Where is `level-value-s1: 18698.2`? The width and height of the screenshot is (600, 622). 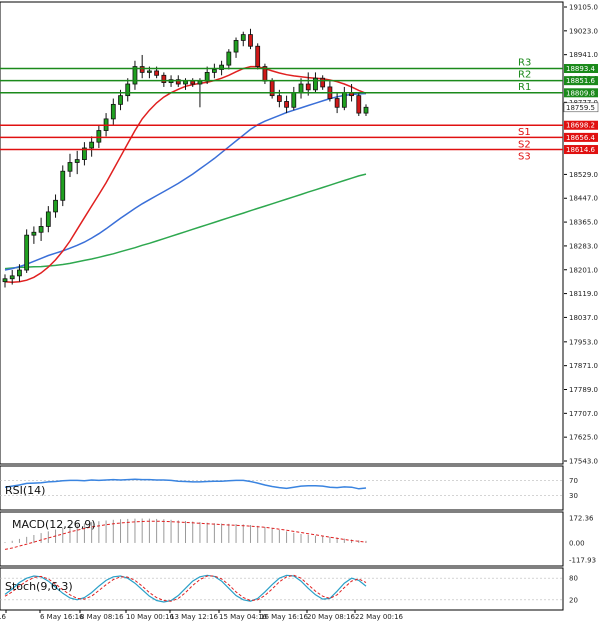 level-value-s1: 18698.2 is located at coordinates (580, 126).